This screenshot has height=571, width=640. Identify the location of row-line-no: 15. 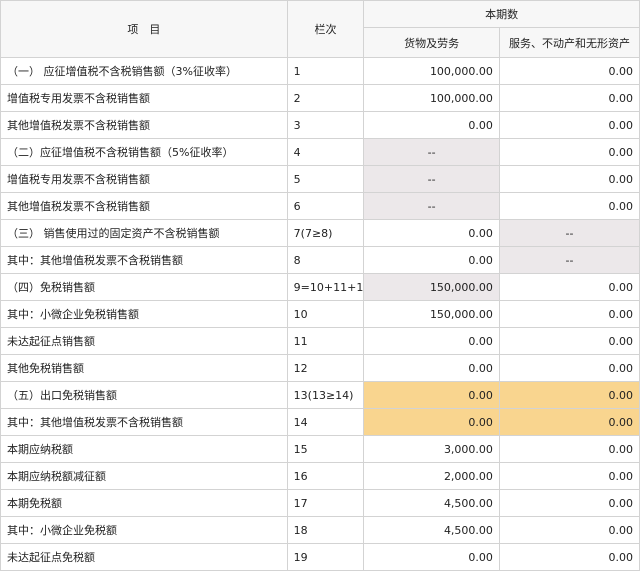
(325, 449).